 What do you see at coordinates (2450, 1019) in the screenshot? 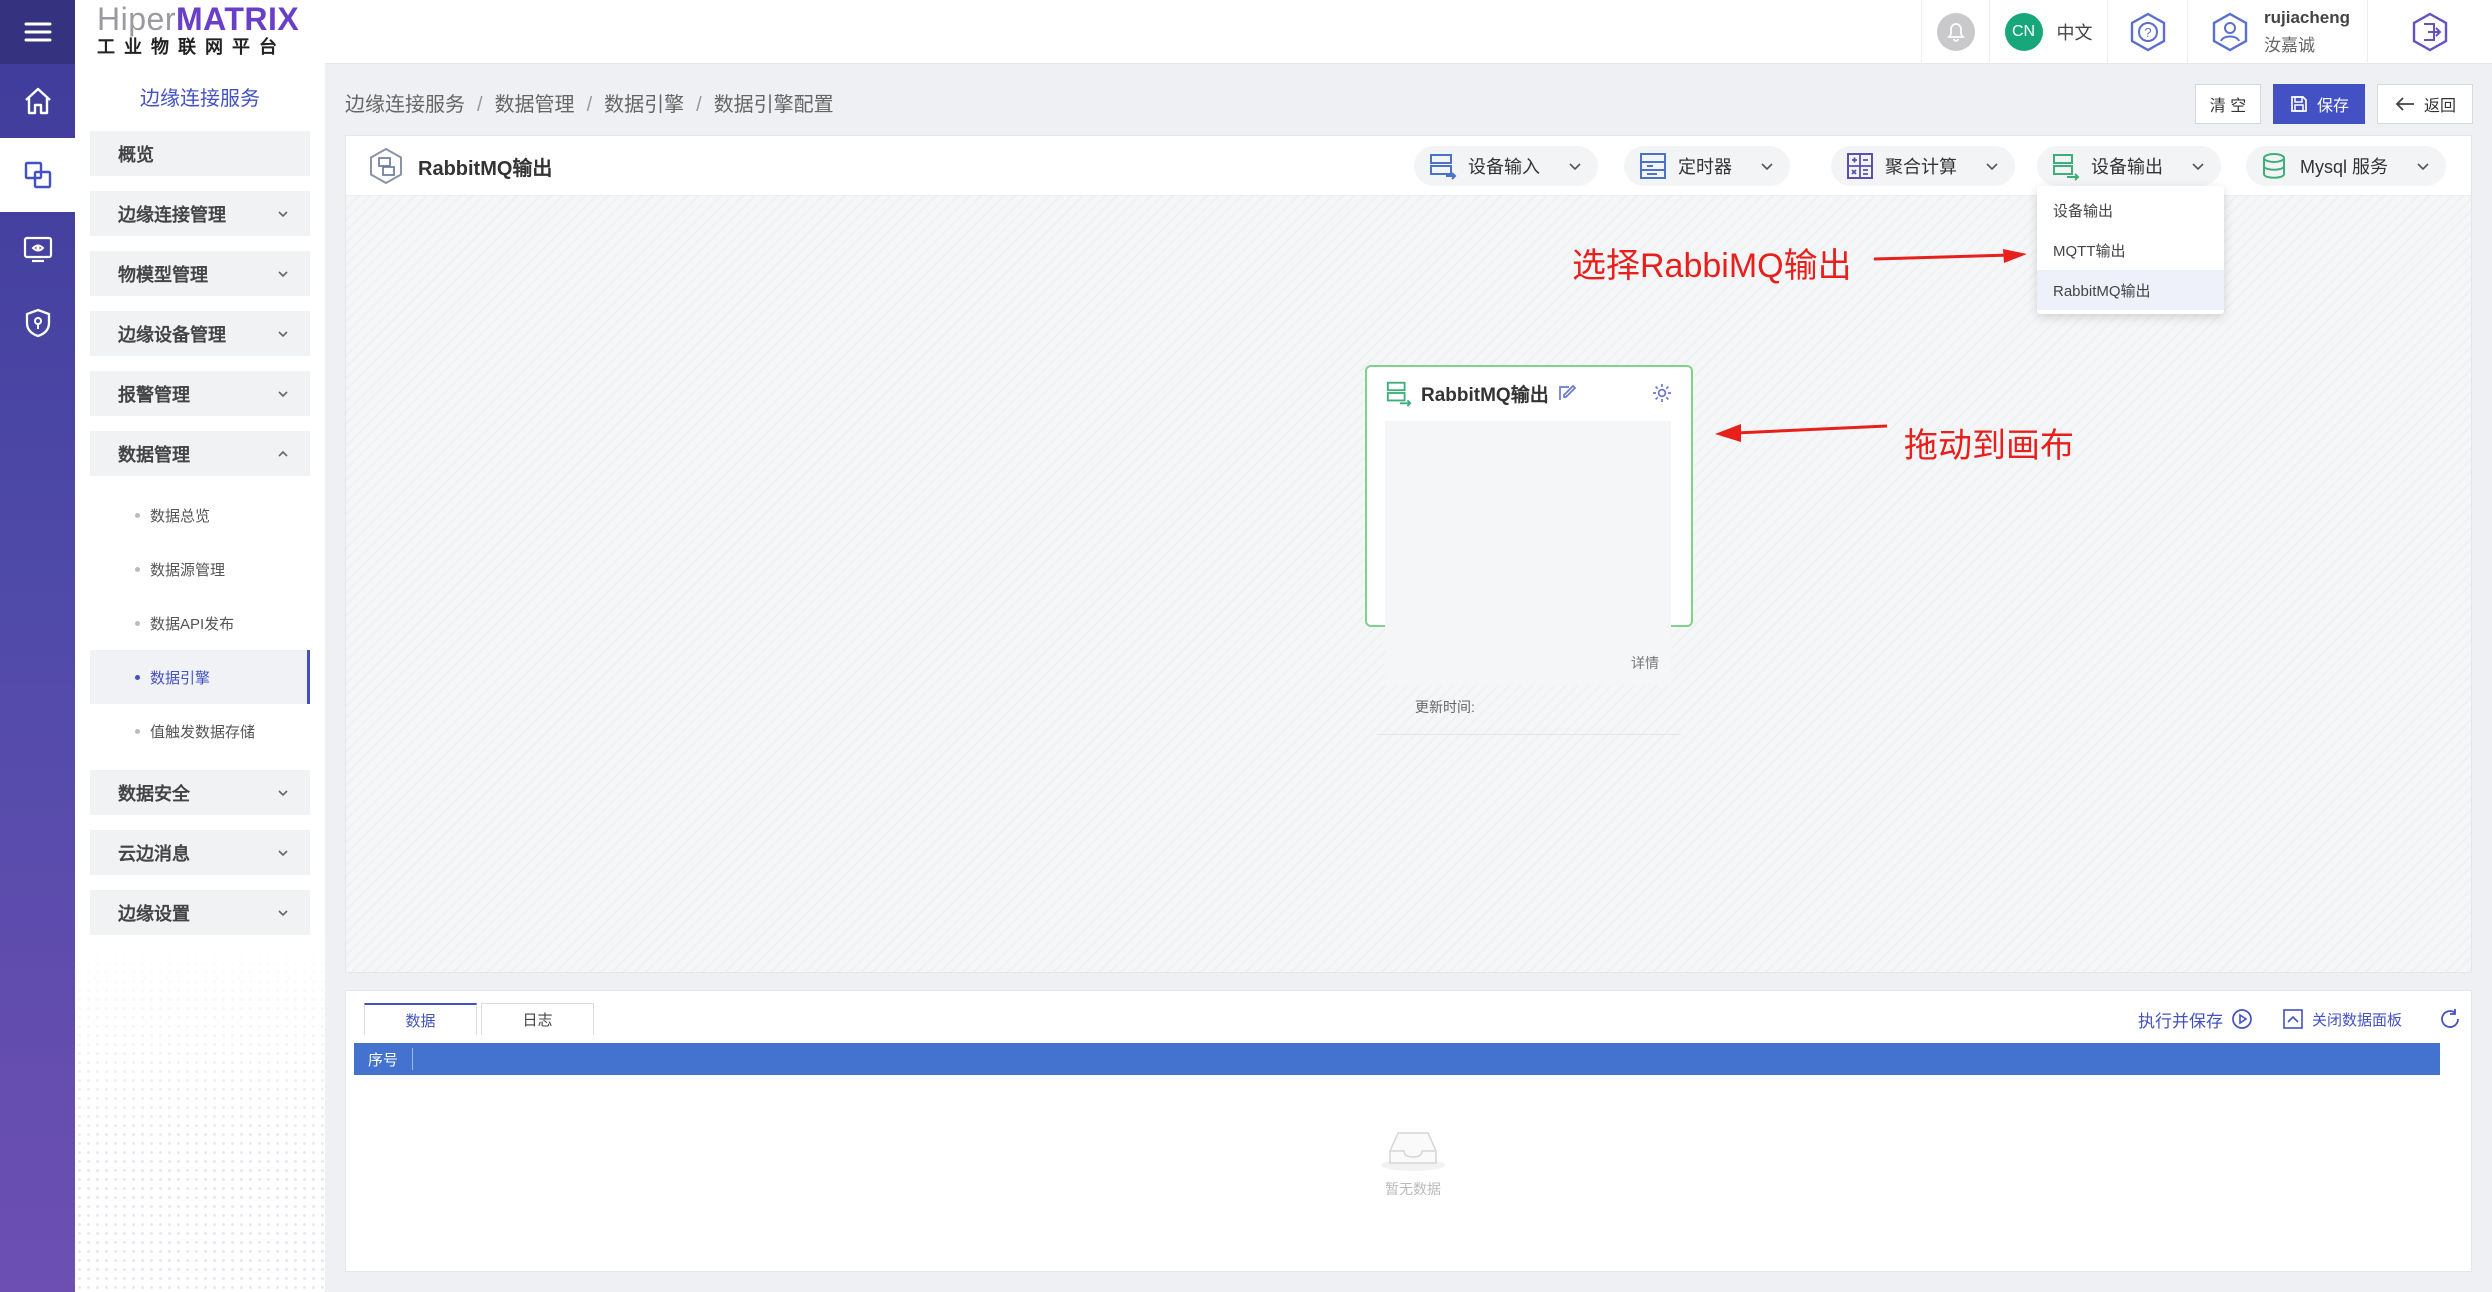
I see `refresh-button` at bounding box center [2450, 1019].